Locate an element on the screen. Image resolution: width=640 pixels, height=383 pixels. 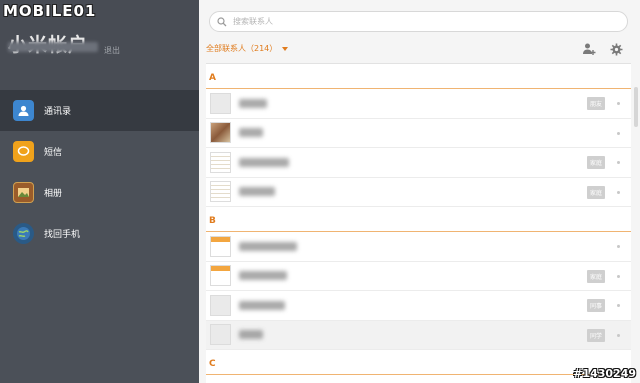
contact-row: 同学 is located at coordinates (418, 335).